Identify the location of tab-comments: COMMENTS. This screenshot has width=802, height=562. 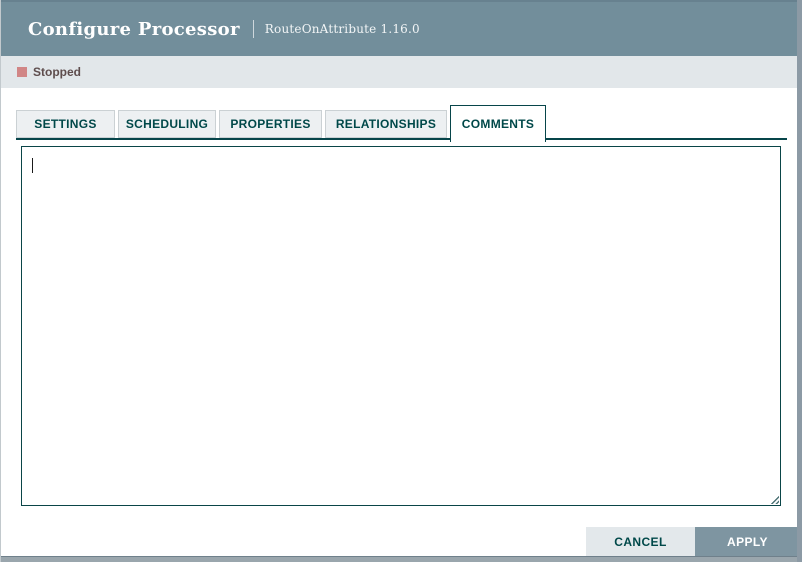
(498, 123).